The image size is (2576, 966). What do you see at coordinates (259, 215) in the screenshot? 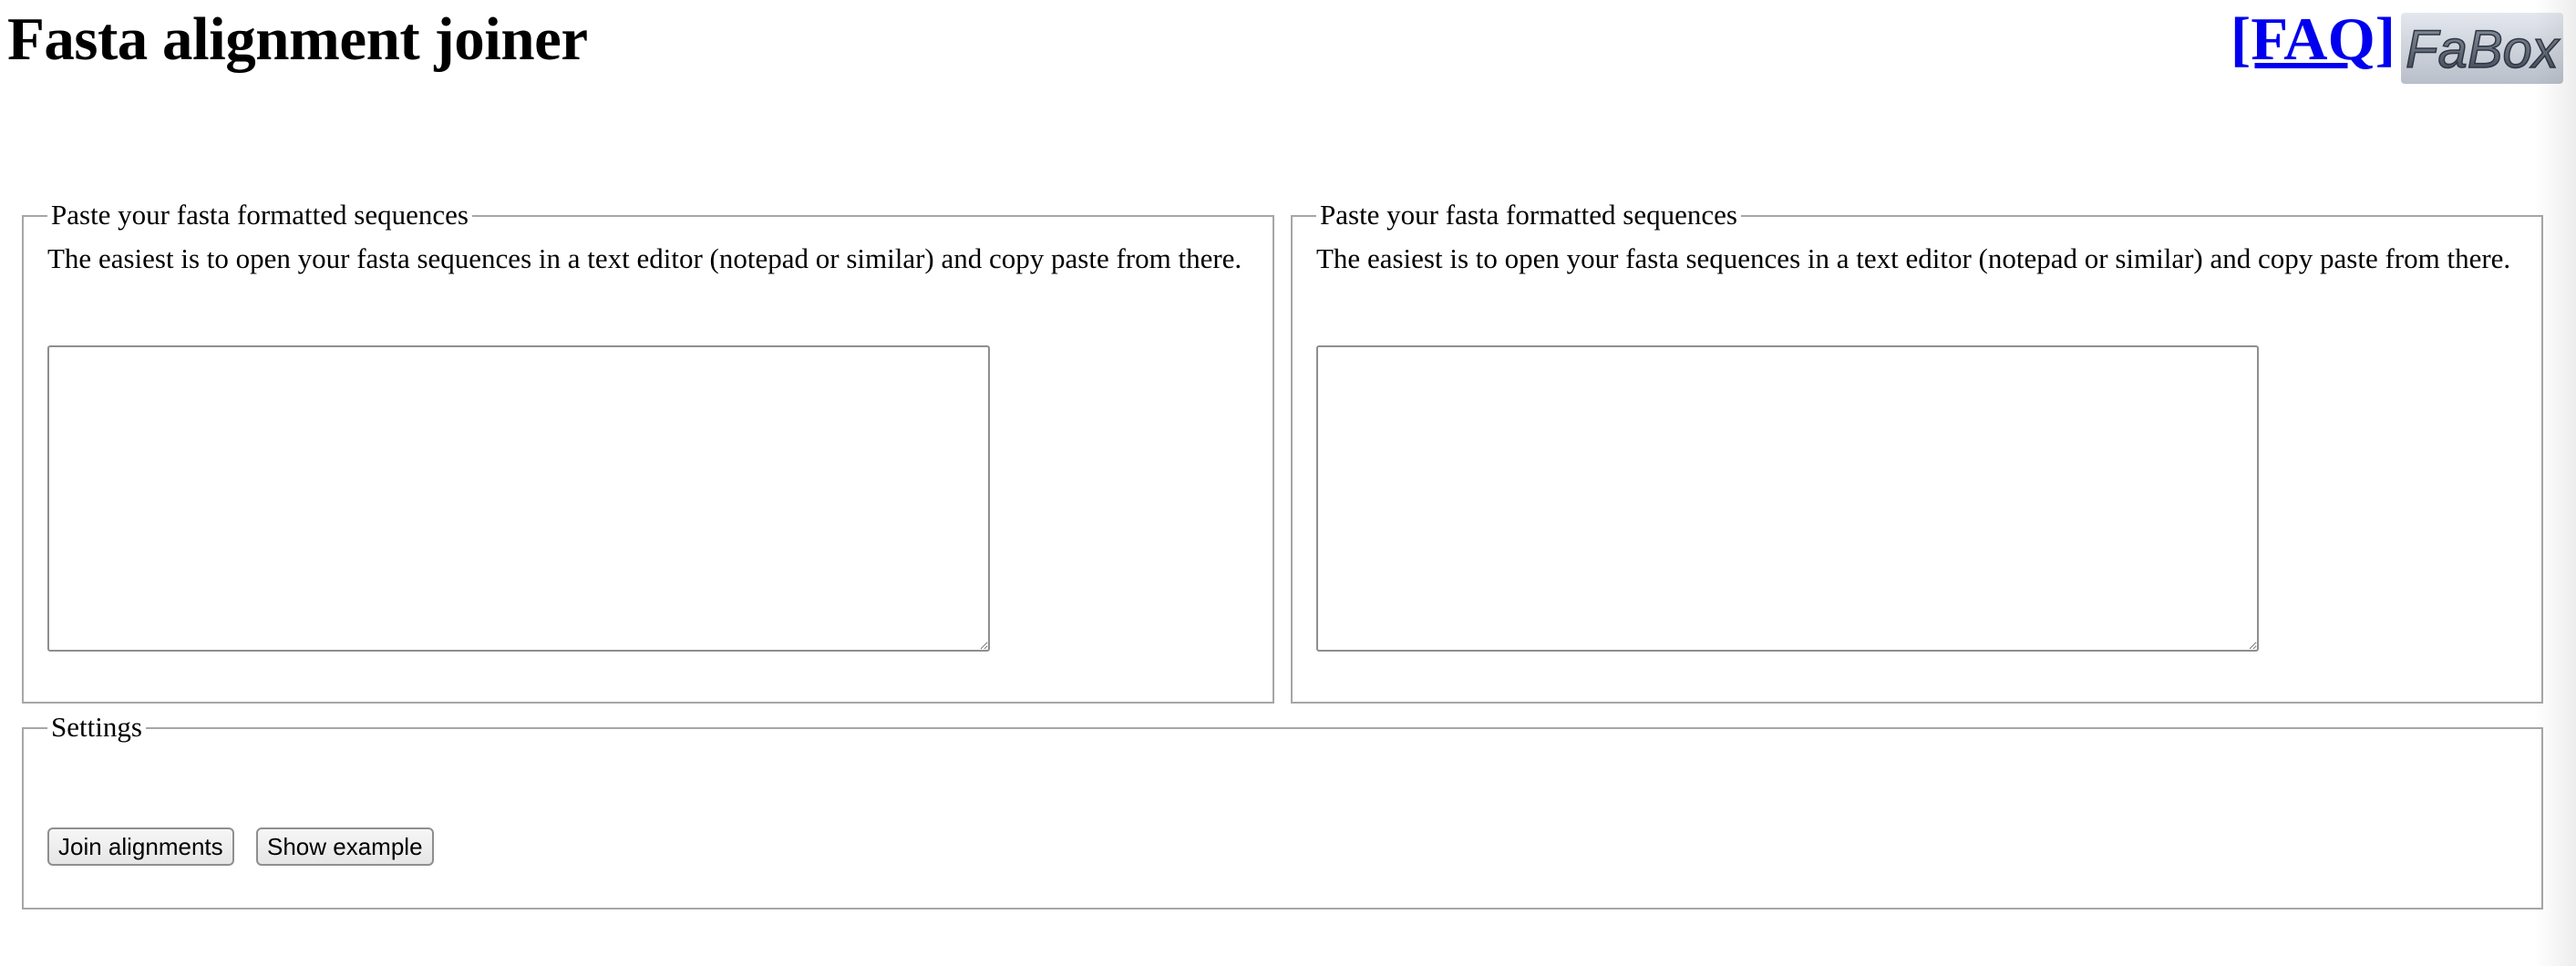
I see `panel-1-legend: Paste your fasta formatted sequences` at bounding box center [259, 215].